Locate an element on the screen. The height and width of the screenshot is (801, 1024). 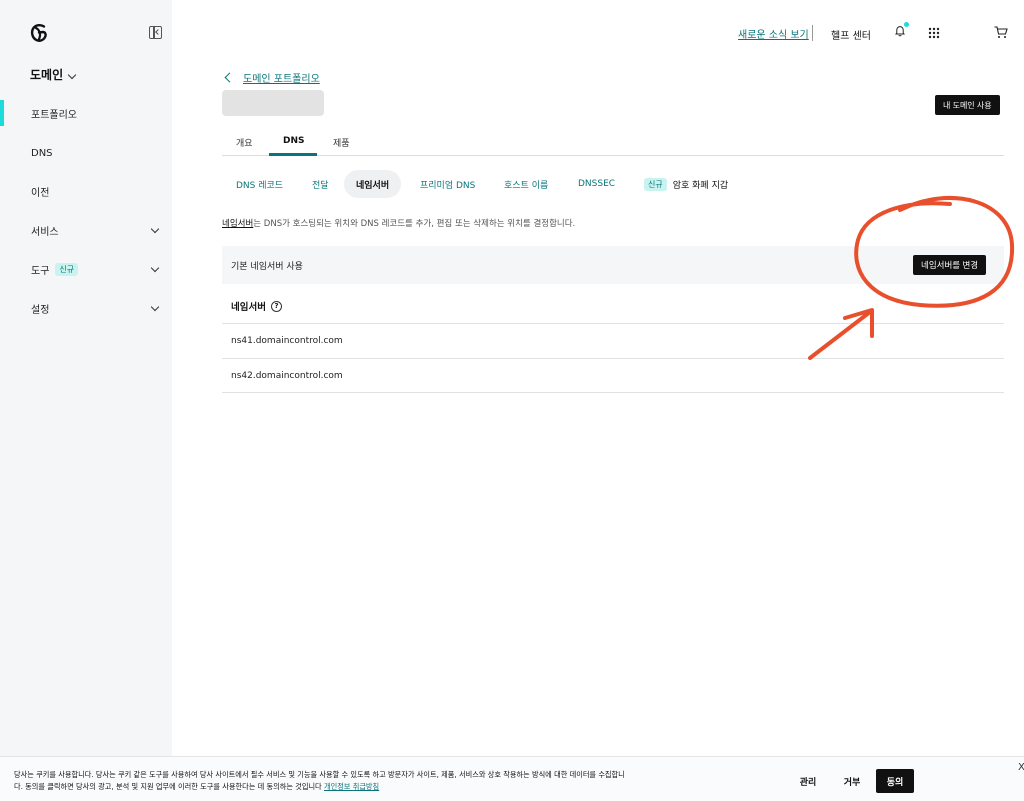
sidebar-item-settings: 설정 is located at coordinates (86, 308).